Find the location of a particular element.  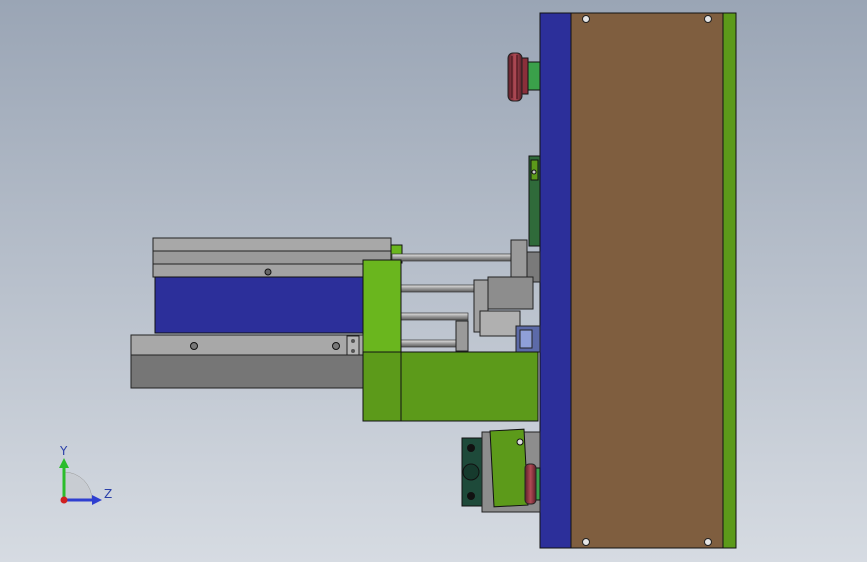

navy-plate is located at coordinates (555, 280).